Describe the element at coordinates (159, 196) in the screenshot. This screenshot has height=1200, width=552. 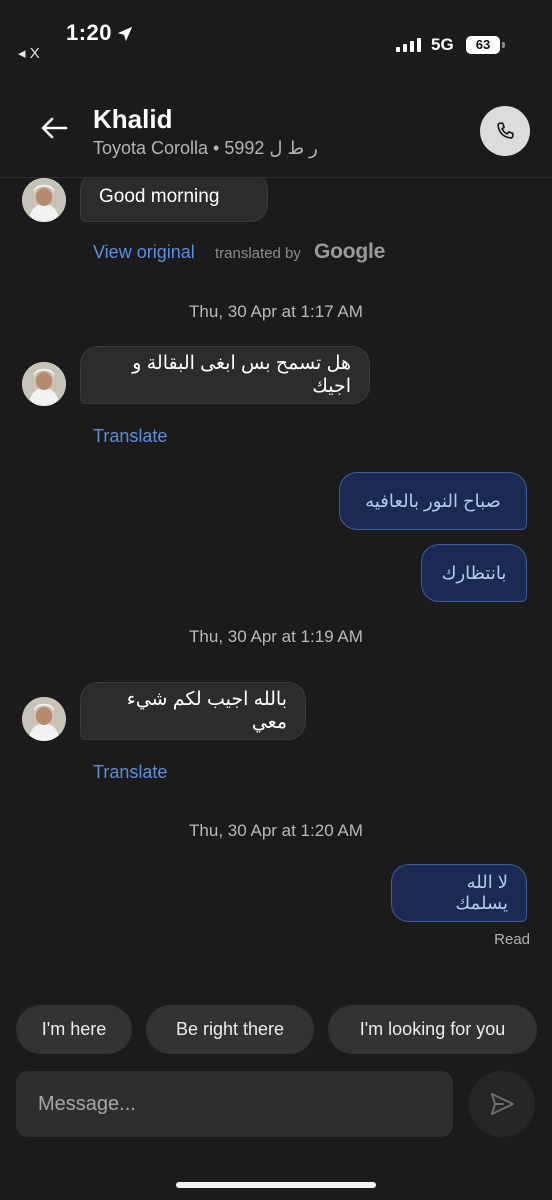
I see `message-text: Good morning` at that location.